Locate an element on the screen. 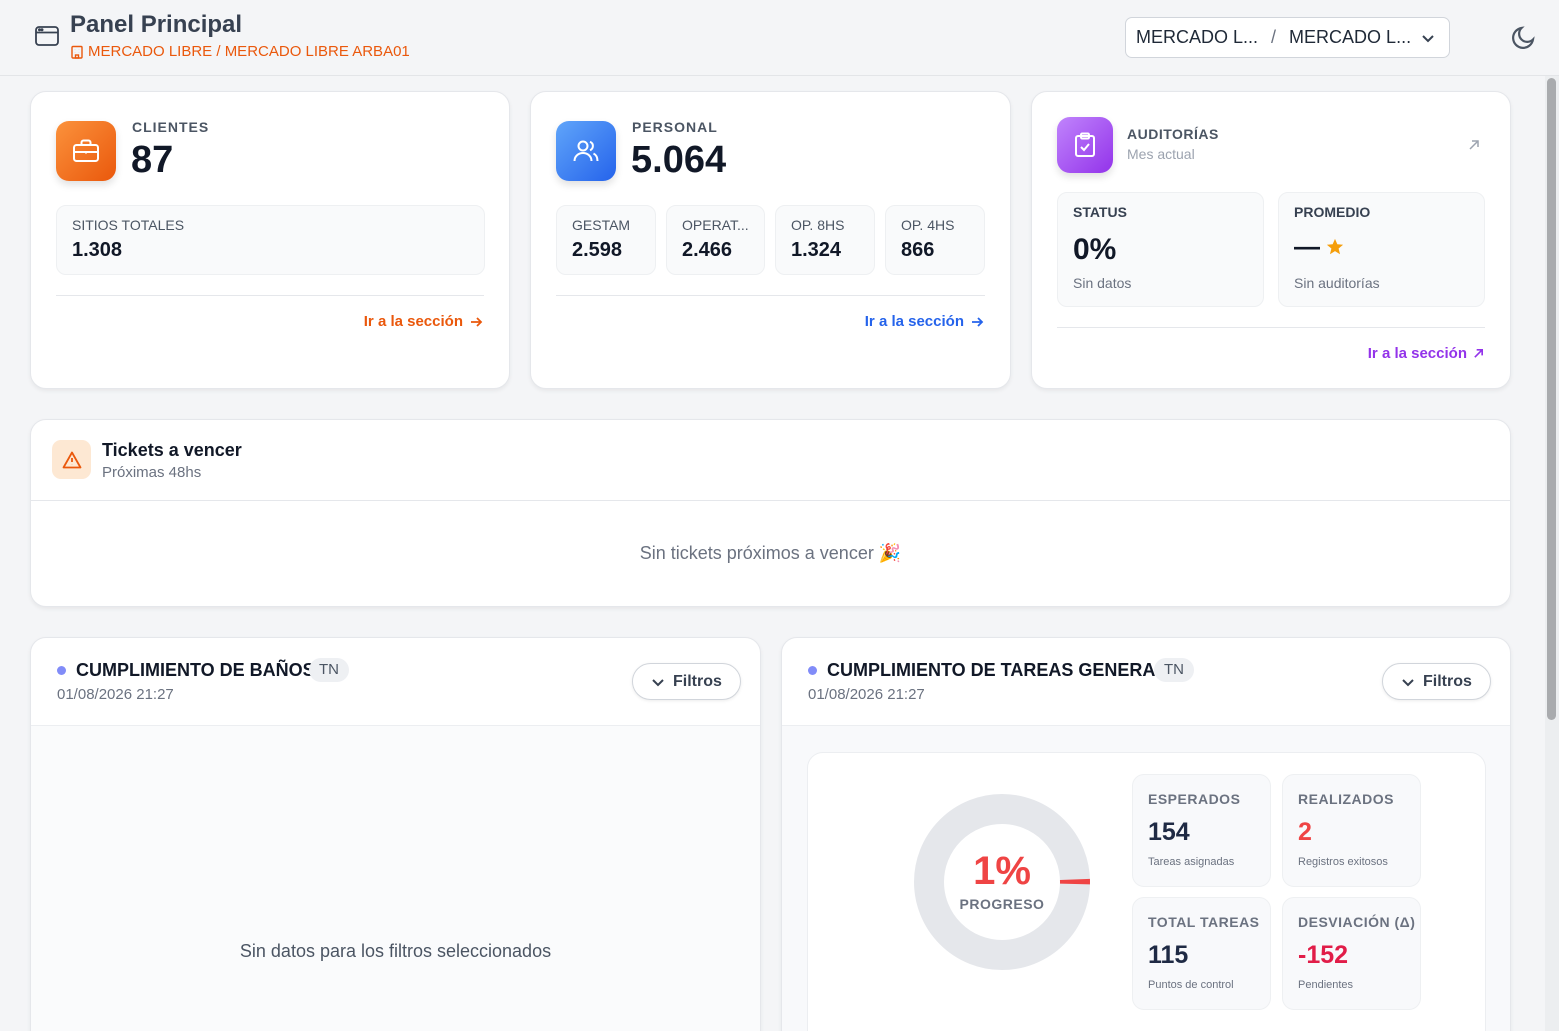  metric-label: REALIZADOS is located at coordinates (1346, 799).